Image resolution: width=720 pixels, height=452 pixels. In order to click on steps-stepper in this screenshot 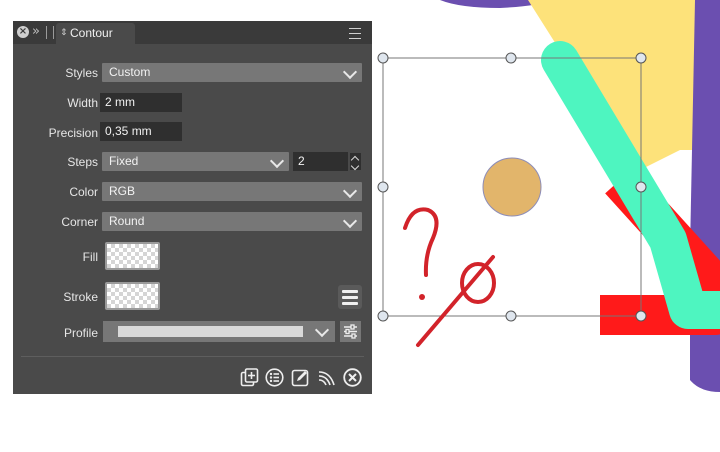, I will do `click(355, 162)`.